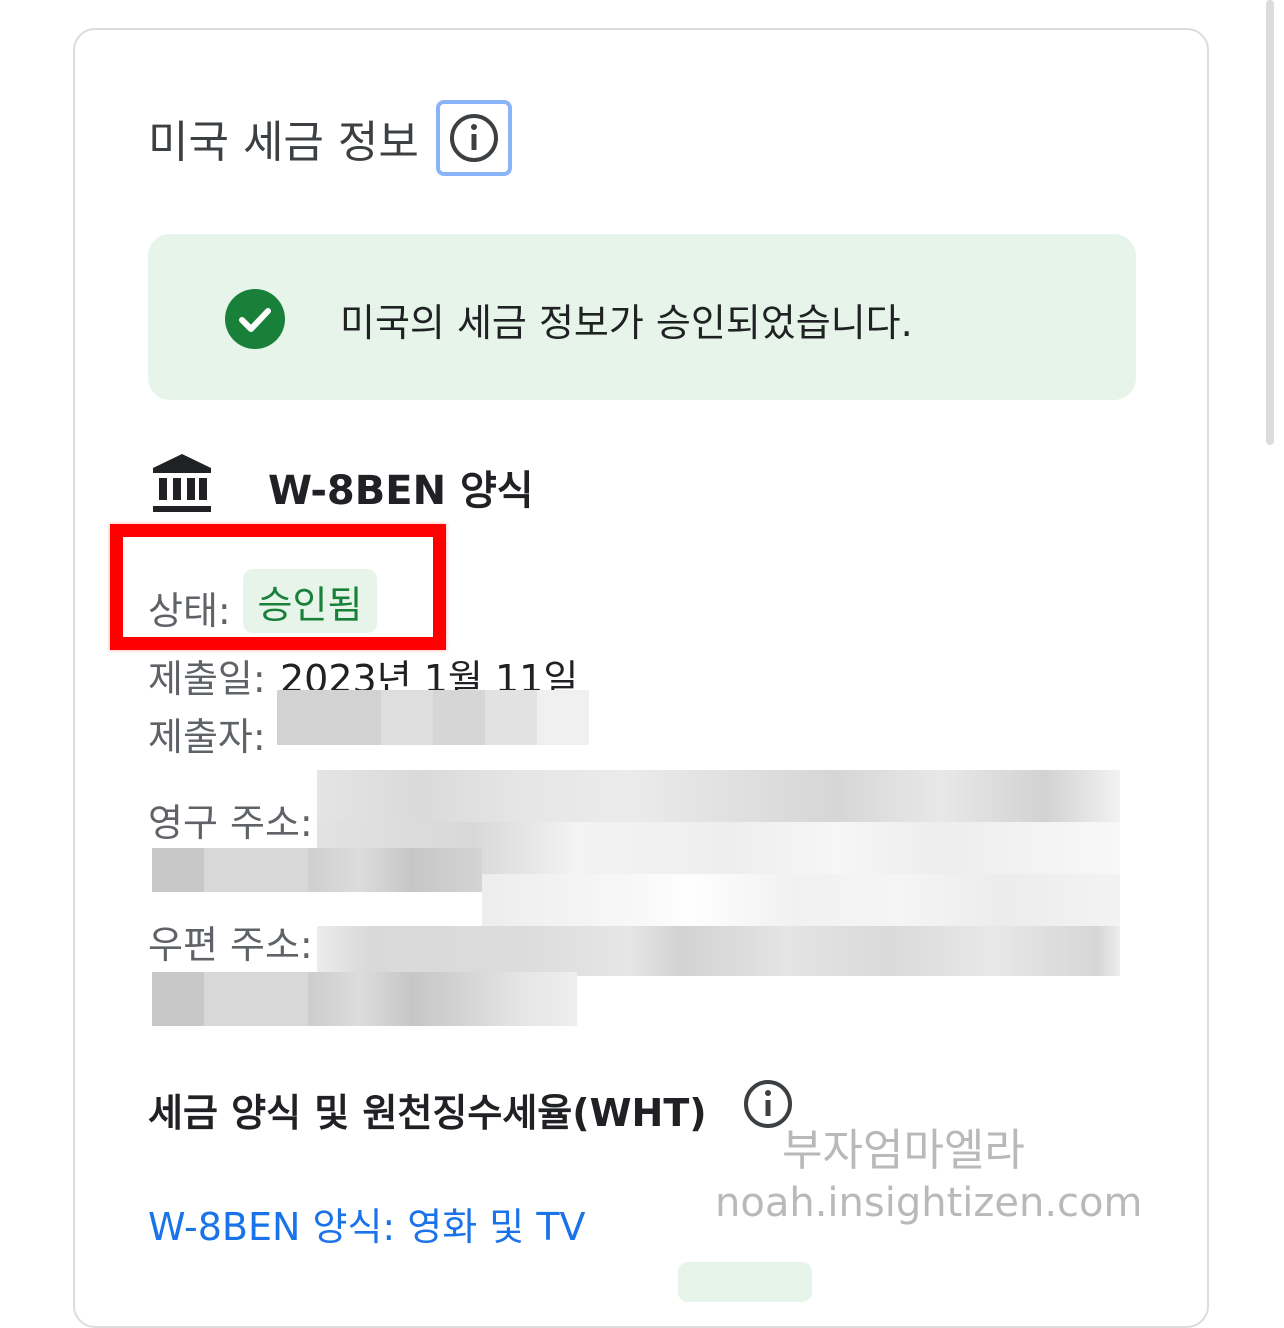  I want to click on mailing-address-label: 우편 주소:, so click(230, 945).